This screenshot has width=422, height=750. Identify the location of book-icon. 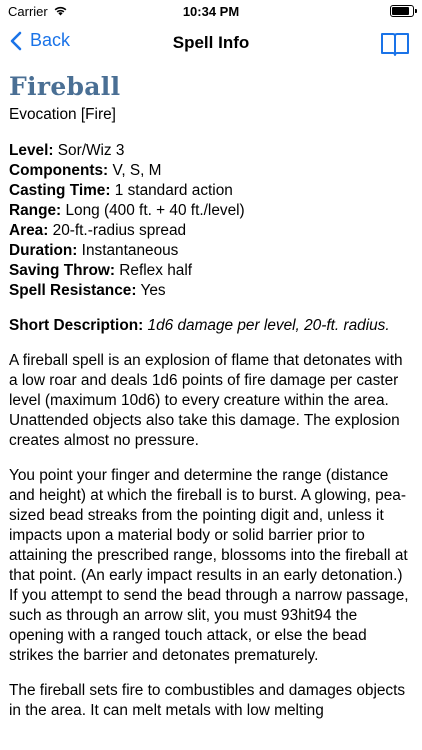
(395, 44).